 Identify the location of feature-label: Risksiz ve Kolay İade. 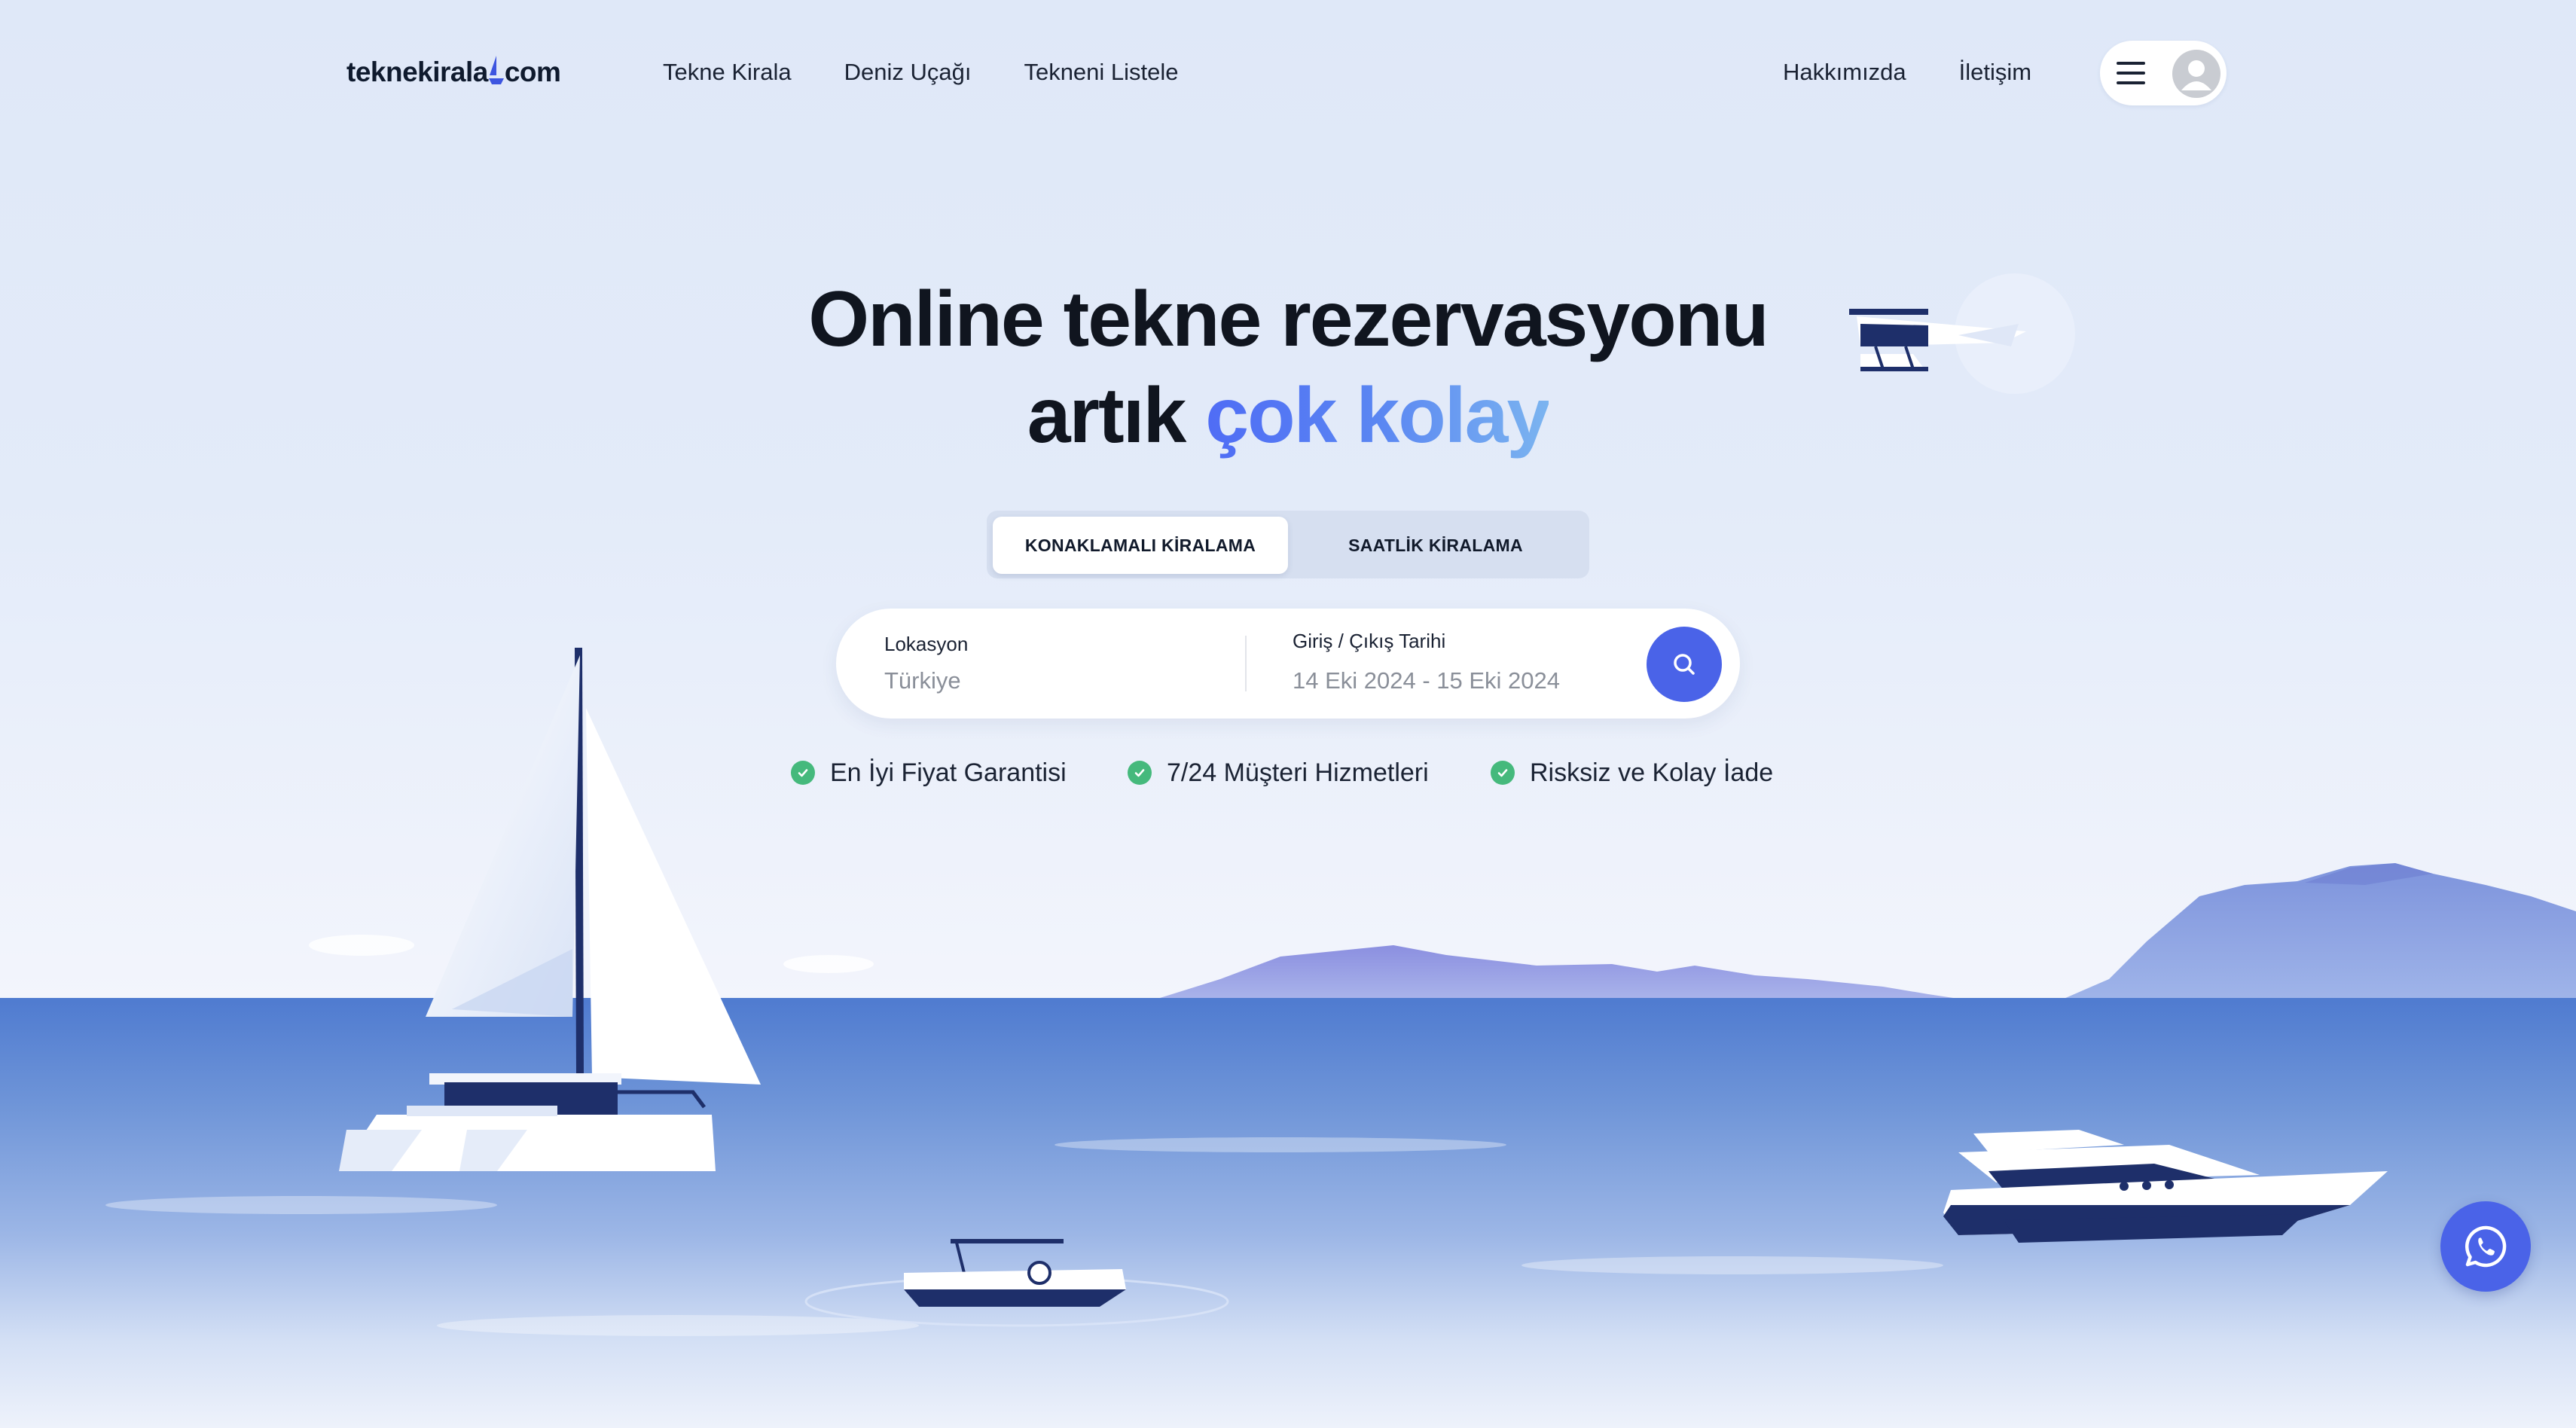
(1652, 772).